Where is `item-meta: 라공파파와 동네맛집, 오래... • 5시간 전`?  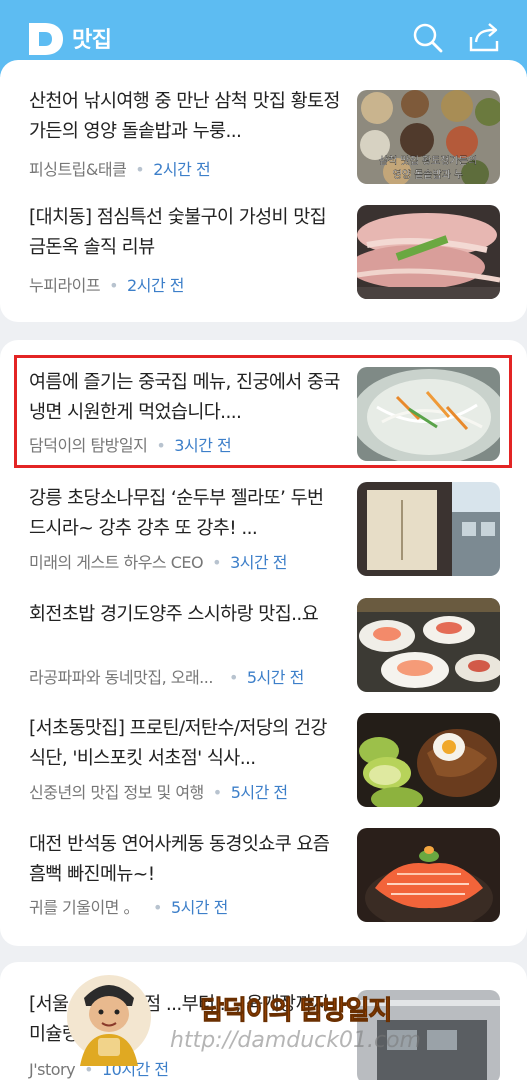
item-meta: 라공파파와 동네맛집, 오래... • 5시간 전 is located at coordinates (166, 677).